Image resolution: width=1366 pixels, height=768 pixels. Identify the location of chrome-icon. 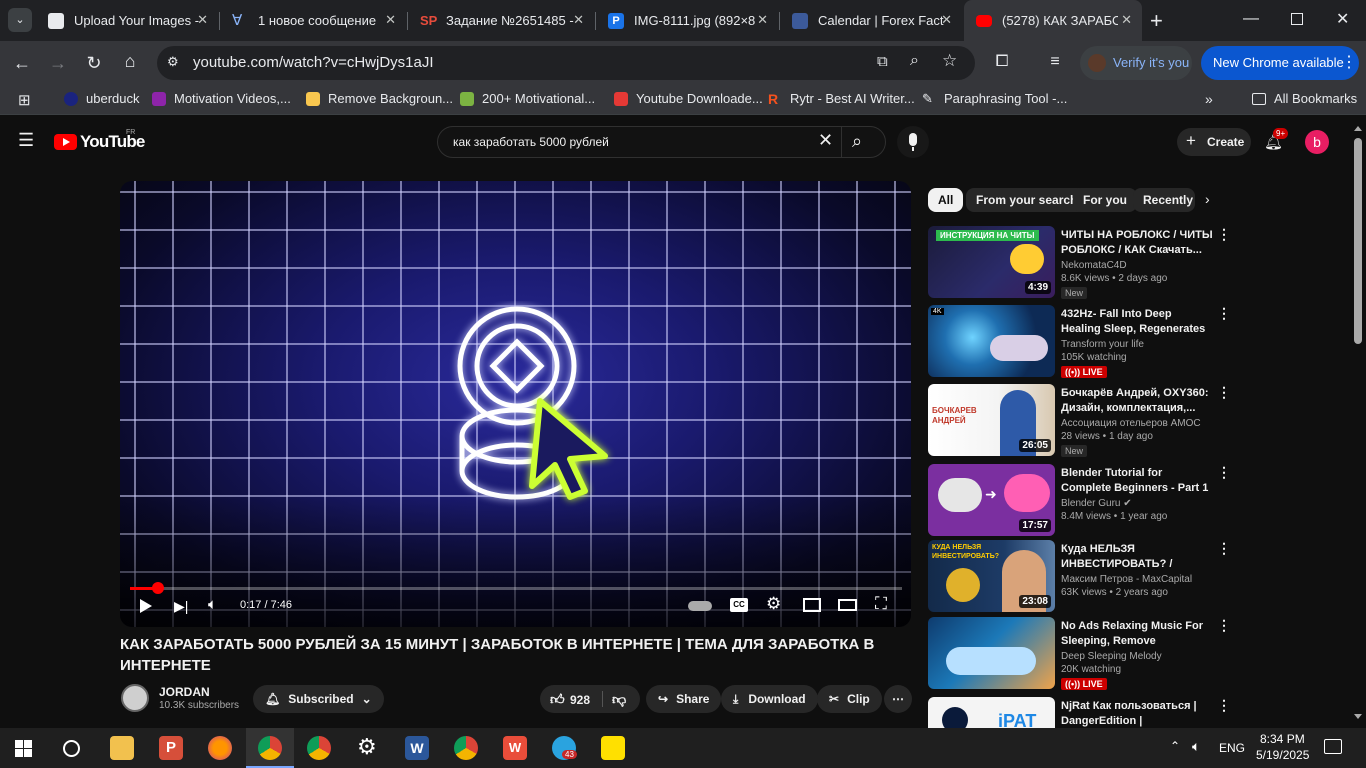
(319, 748).